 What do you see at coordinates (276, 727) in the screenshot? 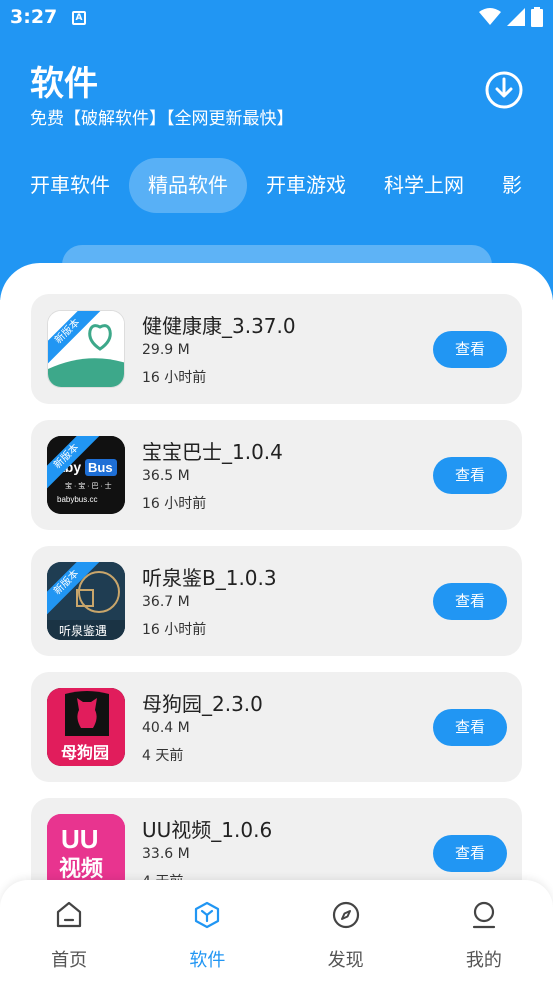
I see `app-card: 母狗园 母狗园_2.3.0 40.4 M 4 天前 查看` at bounding box center [276, 727].